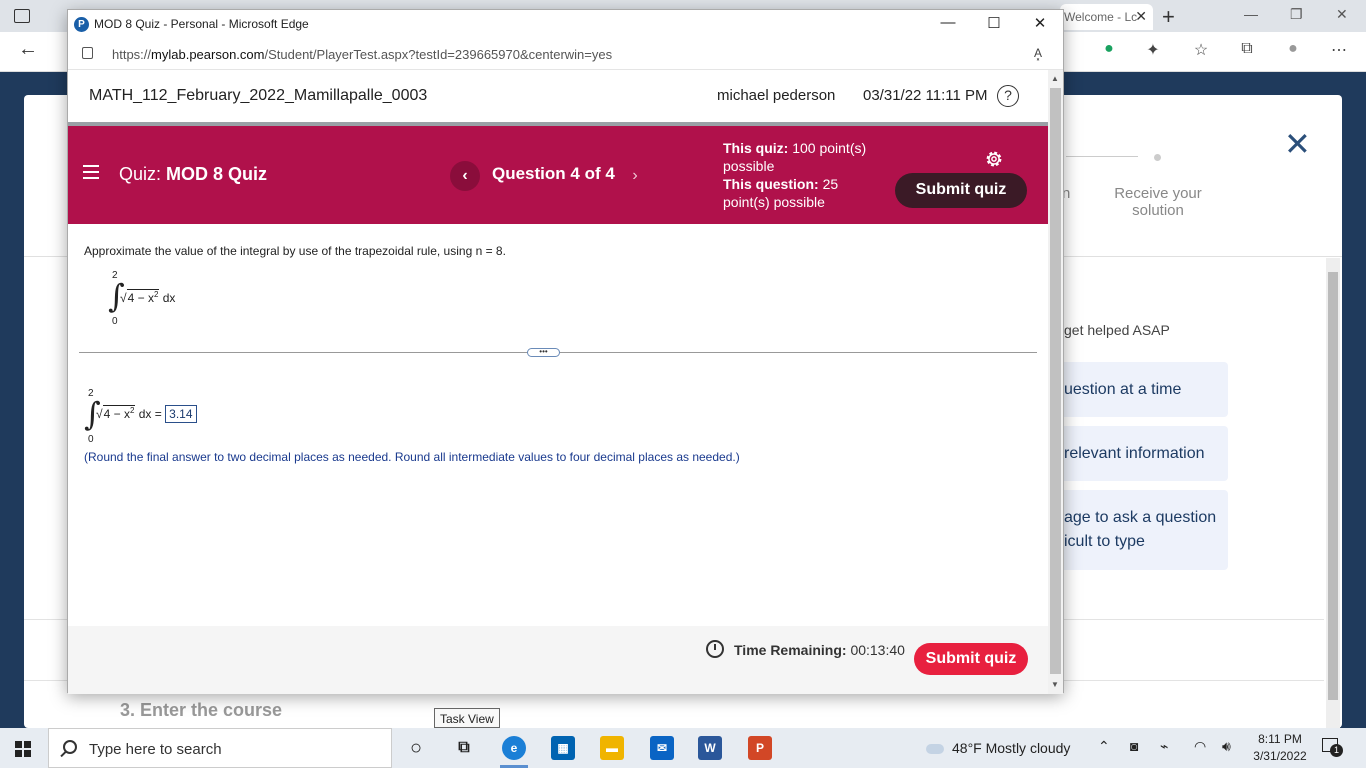 The height and width of the screenshot is (768, 1366). What do you see at coordinates (558, 660) in the screenshot?
I see `bottom-bar: Time Remaining: 00:13:40 Submit quiz` at bounding box center [558, 660].